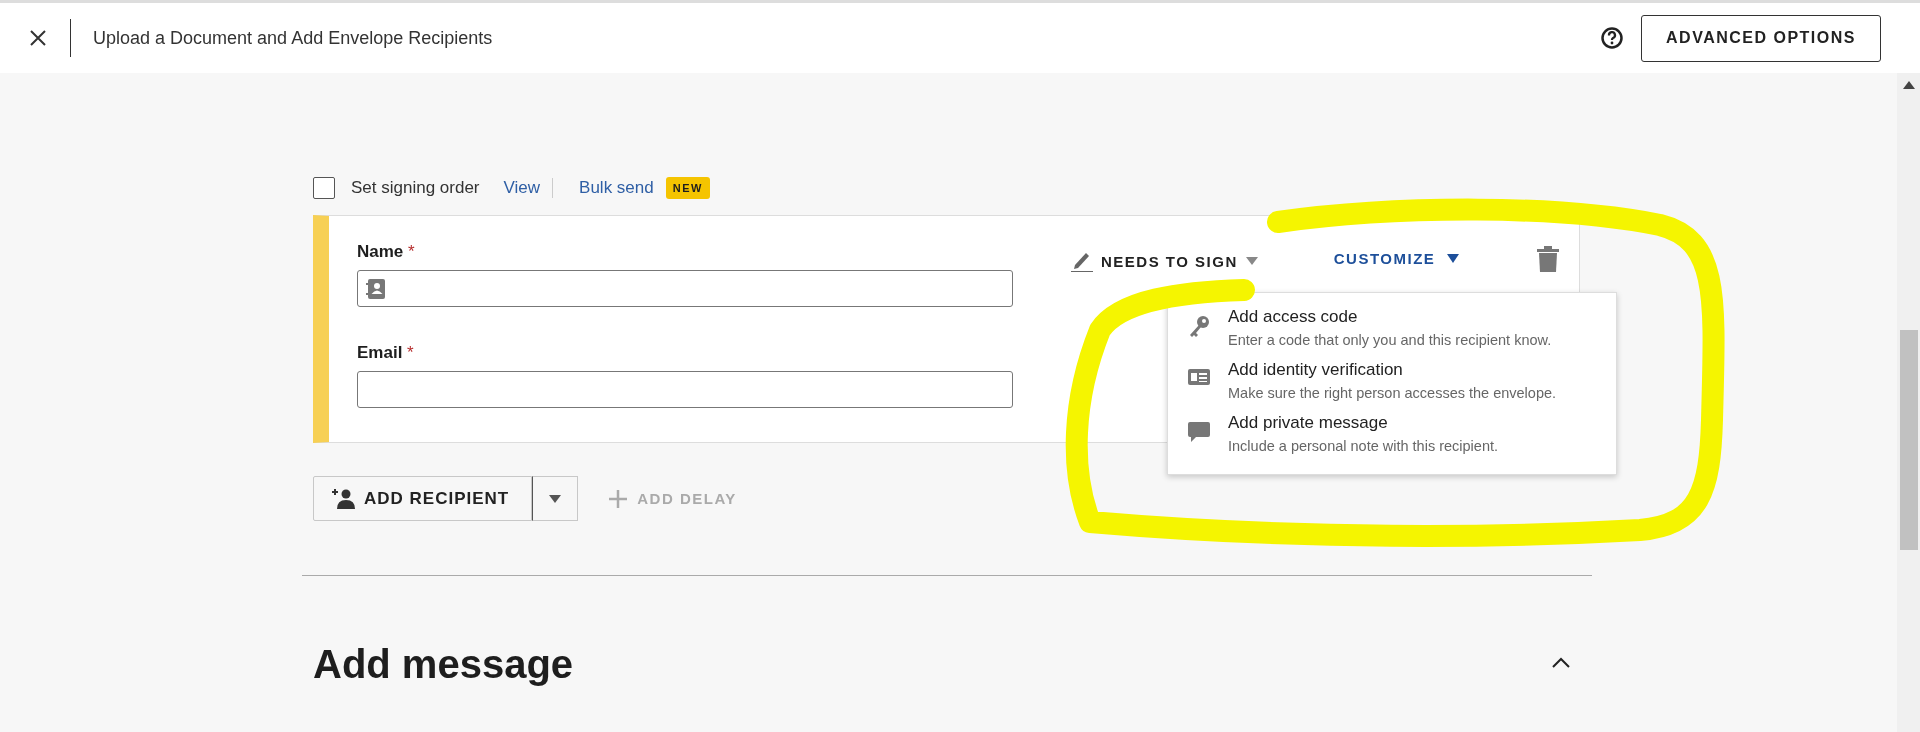 Image resolution: width=1920 pixels, height=732 pixels. What do you see at coordinates (1908, 85) in the screenshot?
I see `scroll-up-icon` at bounding box center [1908, 85].